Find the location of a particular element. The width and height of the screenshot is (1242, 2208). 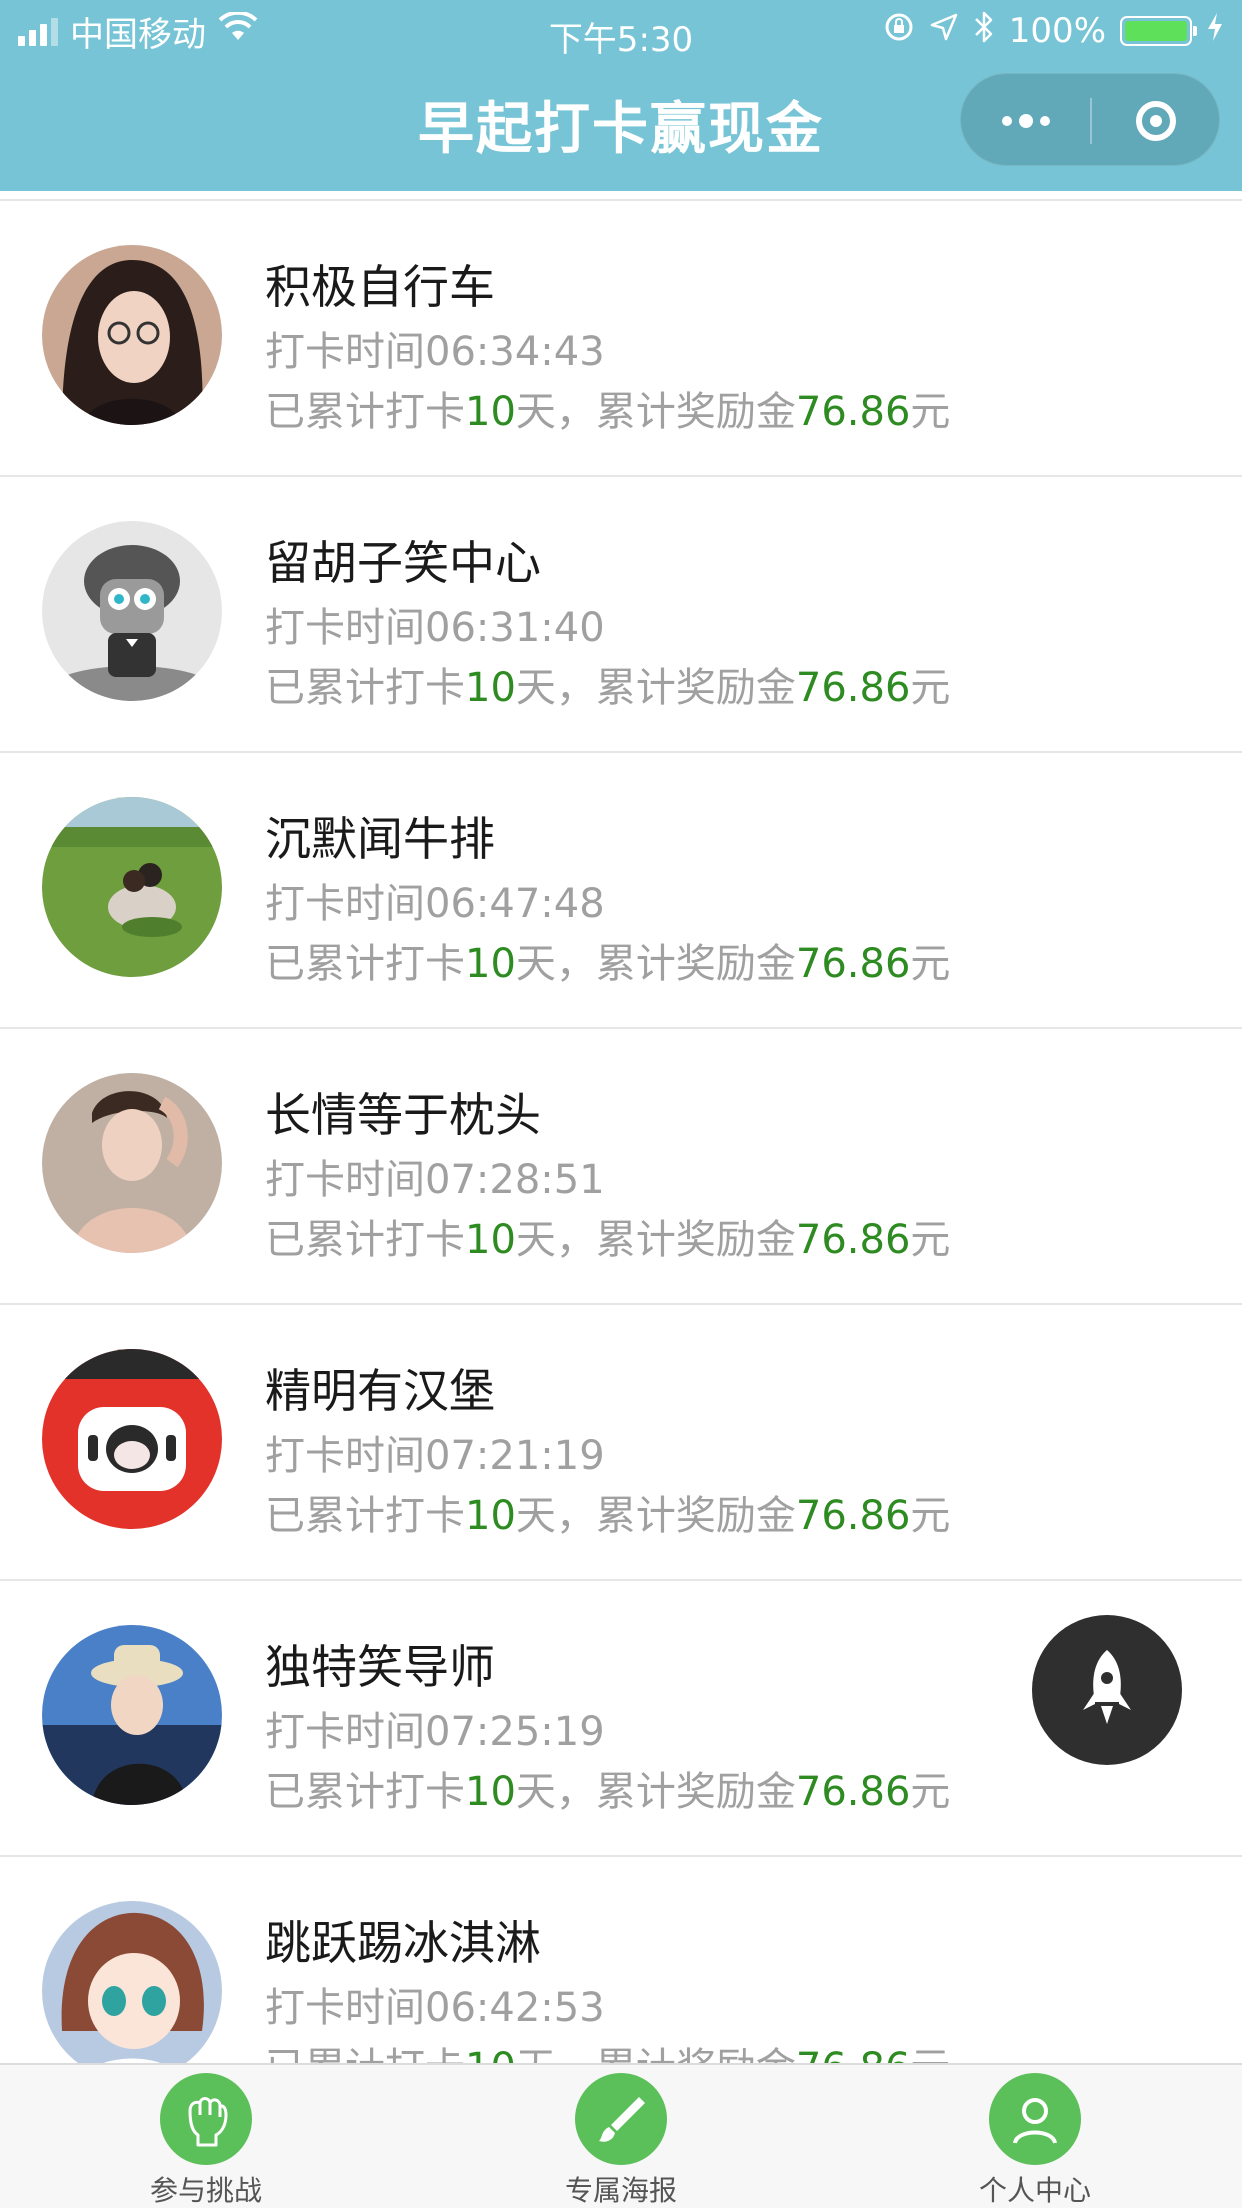

target-close-icon is located at coordinates (1156, 120).